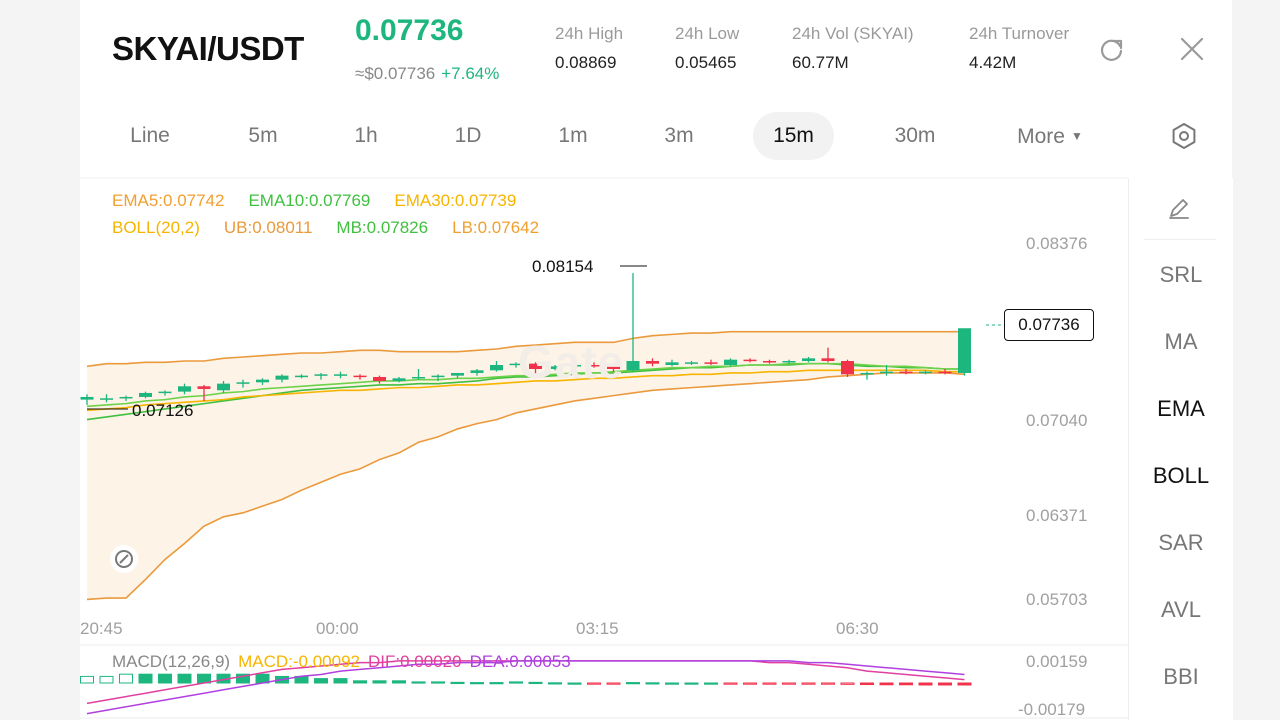  I want to click on y-tick-label: 0.08376, so click(1057, 243).